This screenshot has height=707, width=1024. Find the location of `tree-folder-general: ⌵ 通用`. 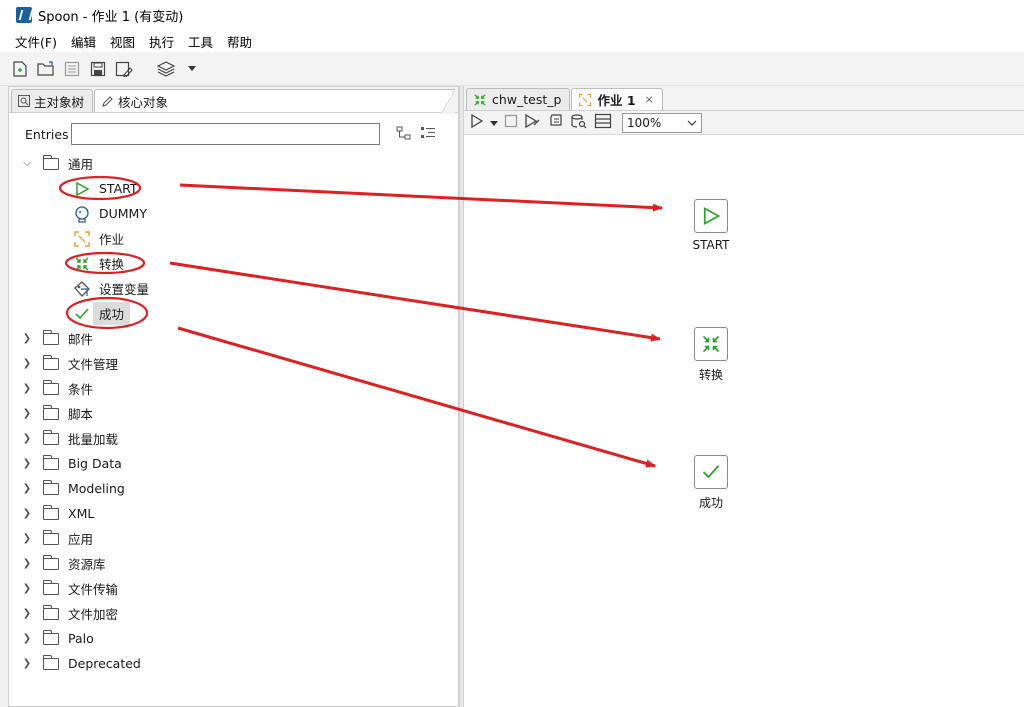

tree-folder-general: ⌵ 通用 is located at coordinates (233, 163).